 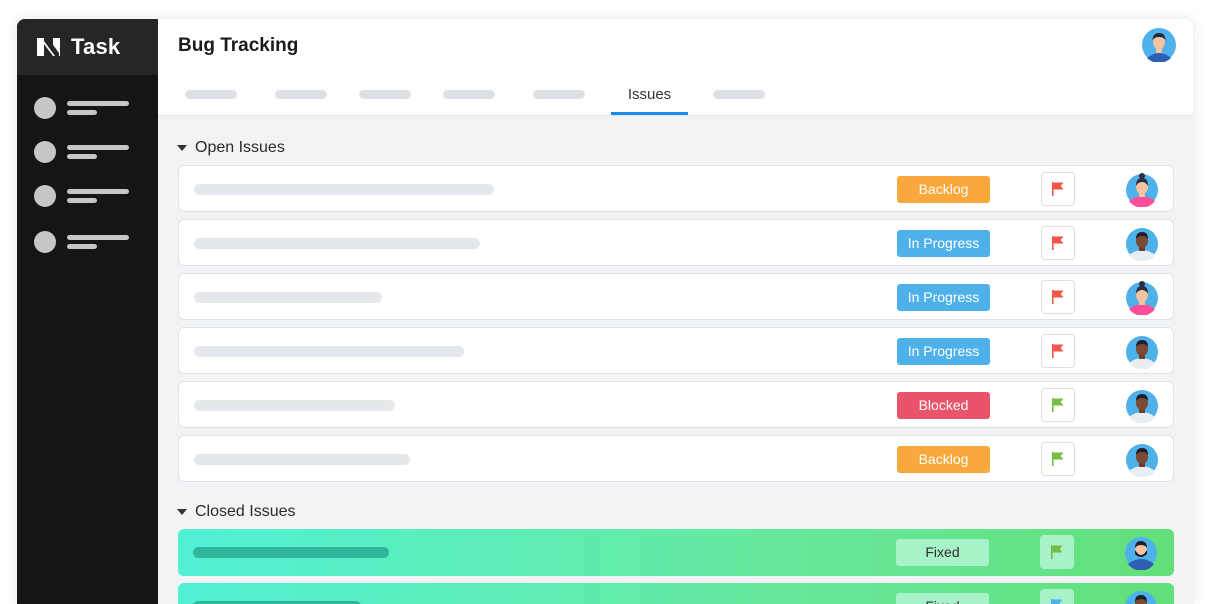 I want to click on closed-issues-header: Closed Issues, so click(x=236, y=512).